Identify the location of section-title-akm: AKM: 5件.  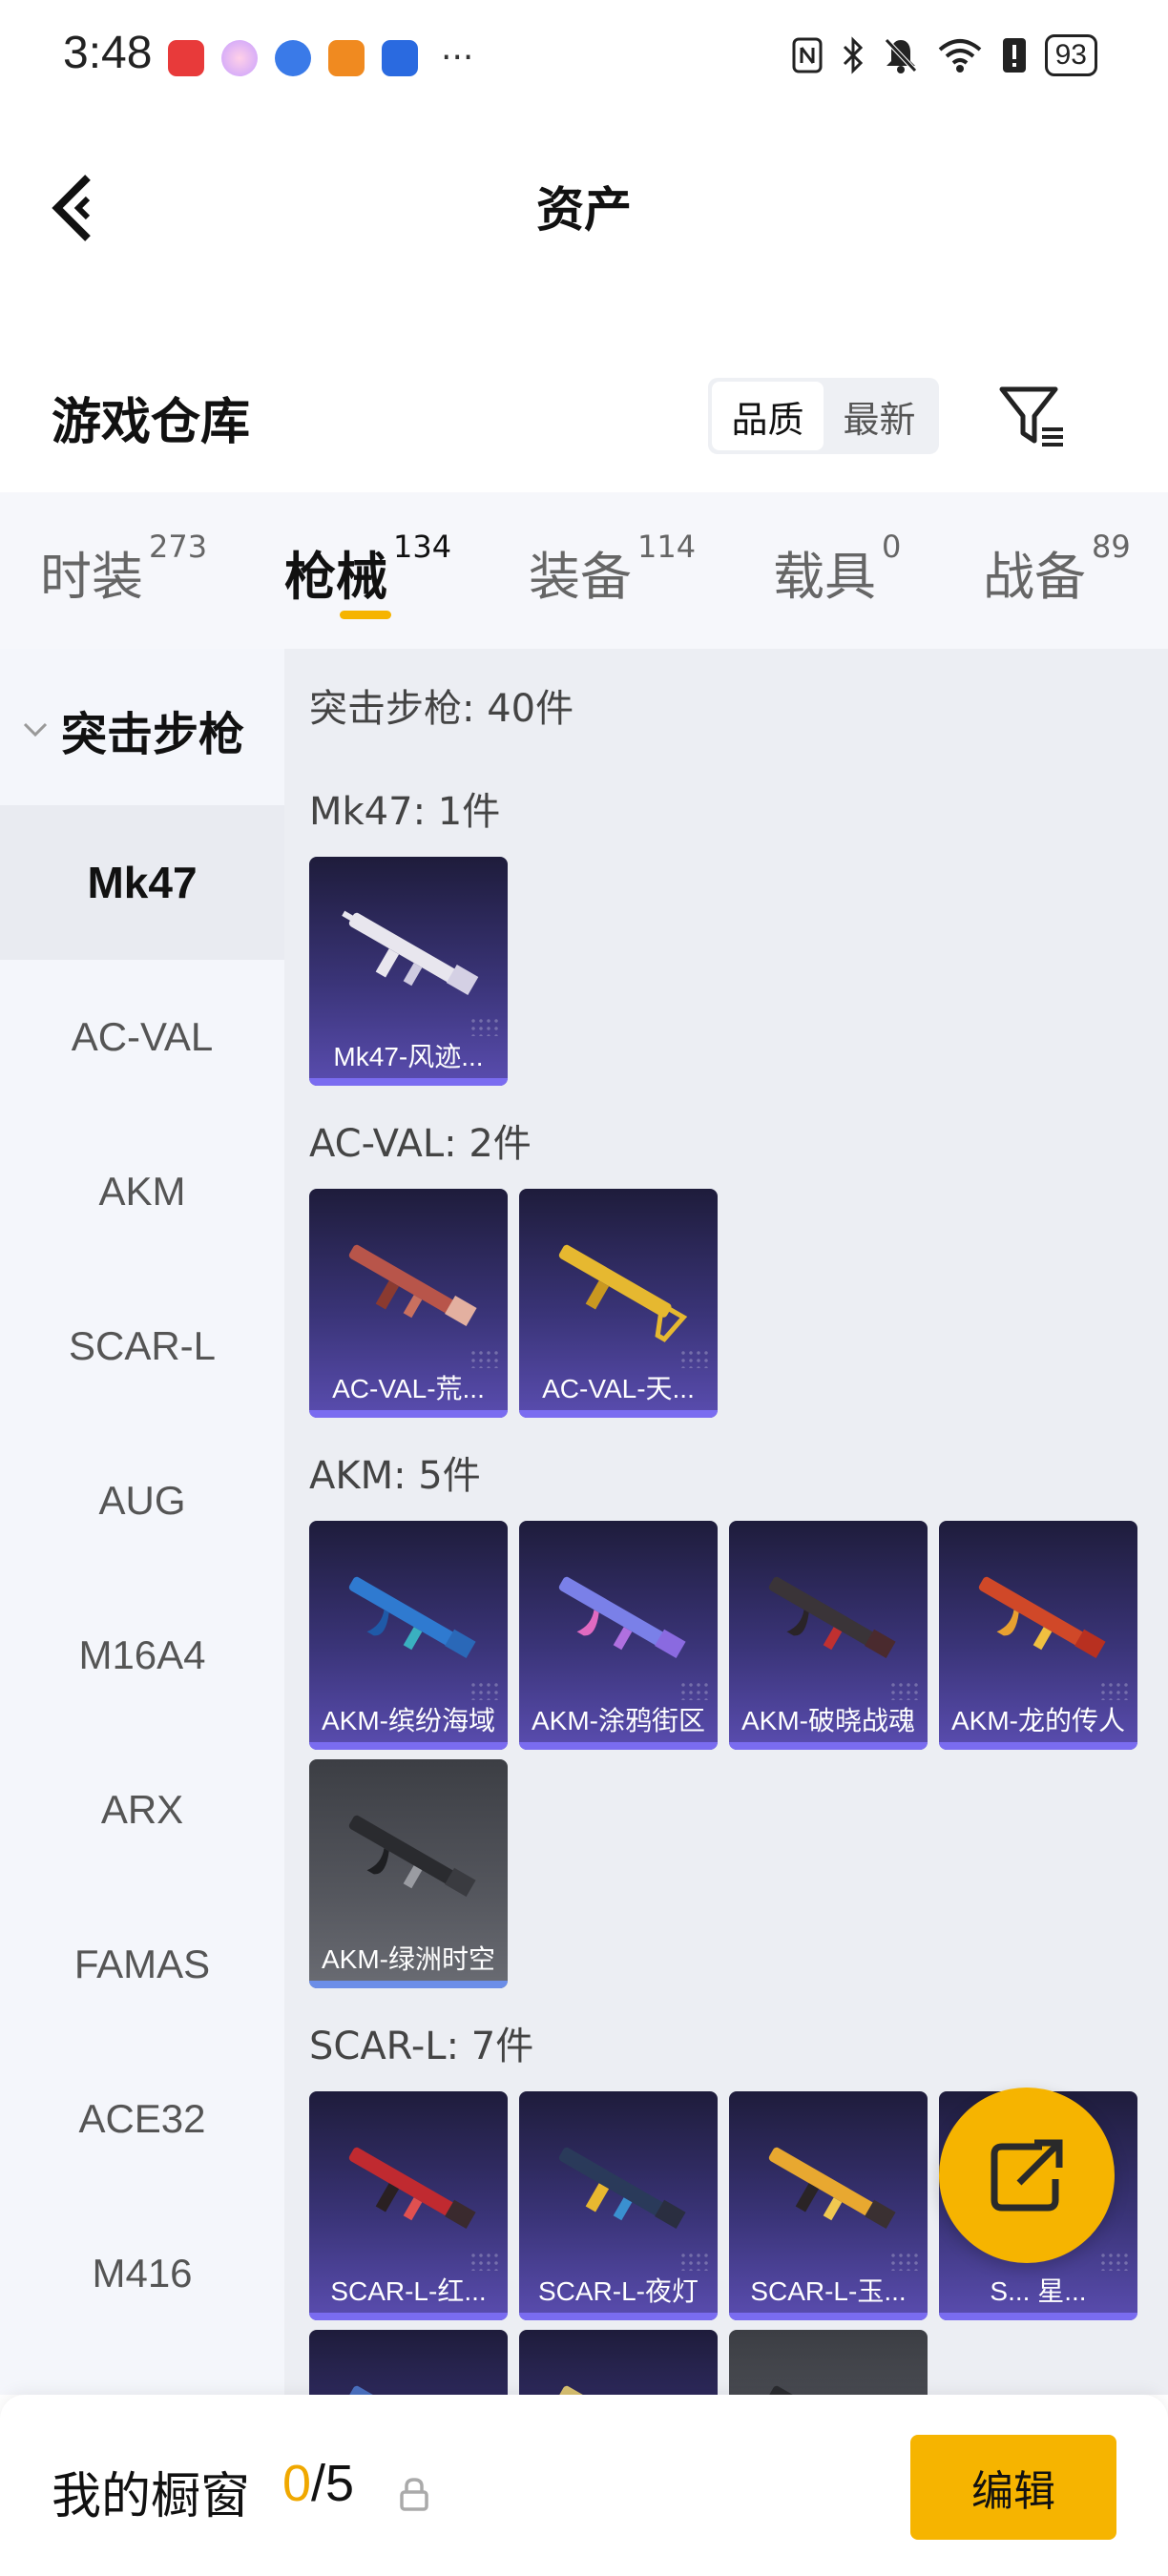
(395, 1476).